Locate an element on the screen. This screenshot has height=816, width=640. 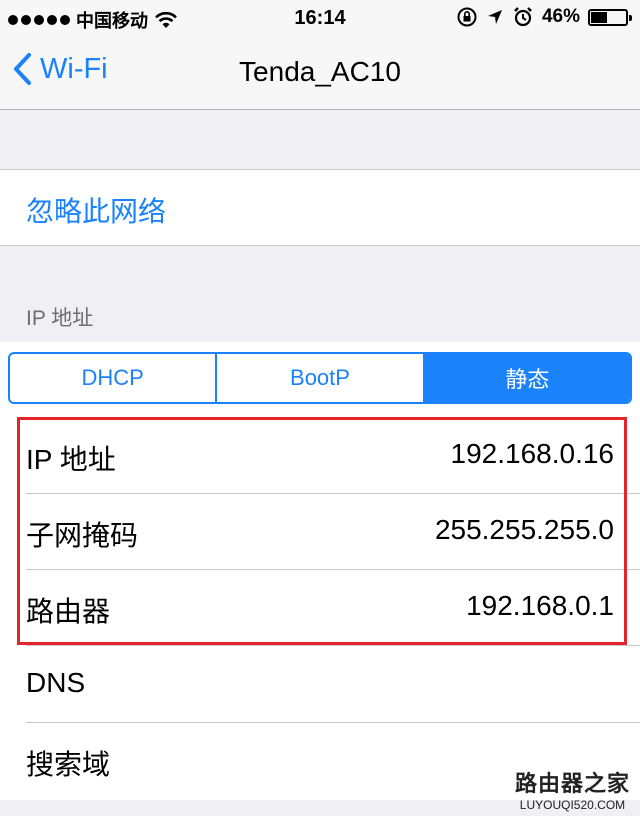
ip-mode-segmented-control: DHCP BootP 静态 is located at coordinates (320, 378).